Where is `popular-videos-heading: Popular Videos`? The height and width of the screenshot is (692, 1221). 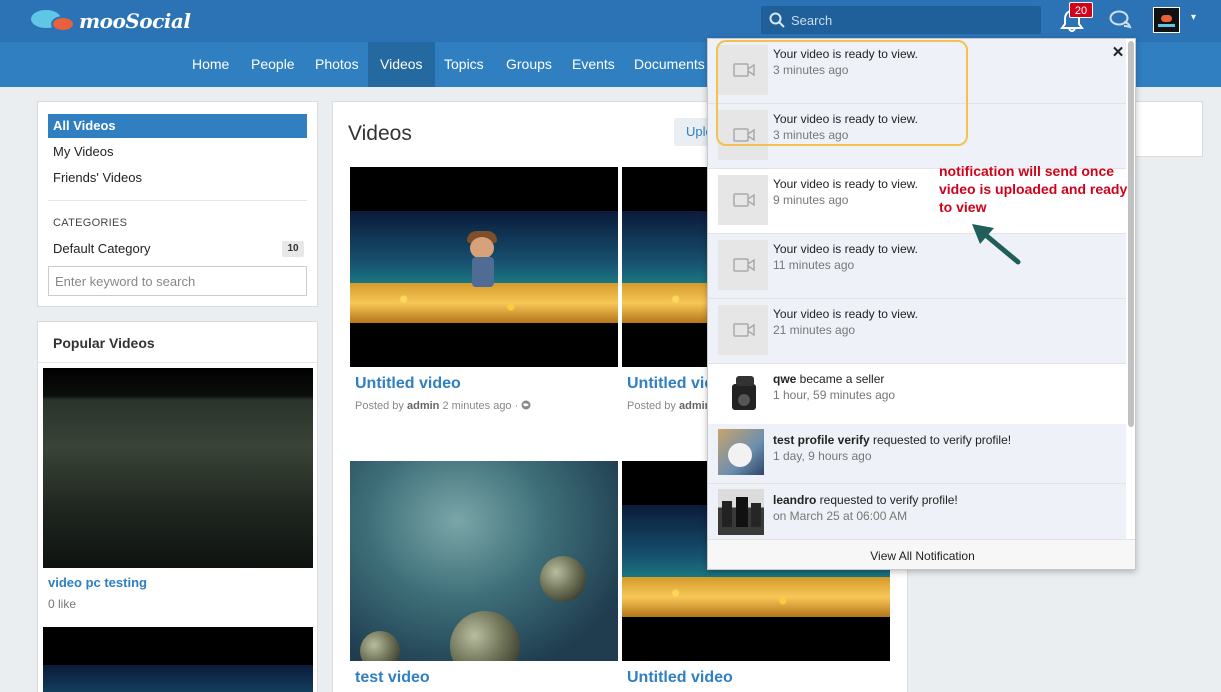
popular-videos-heading: Popular Videos is located at coordinates (104, 343).